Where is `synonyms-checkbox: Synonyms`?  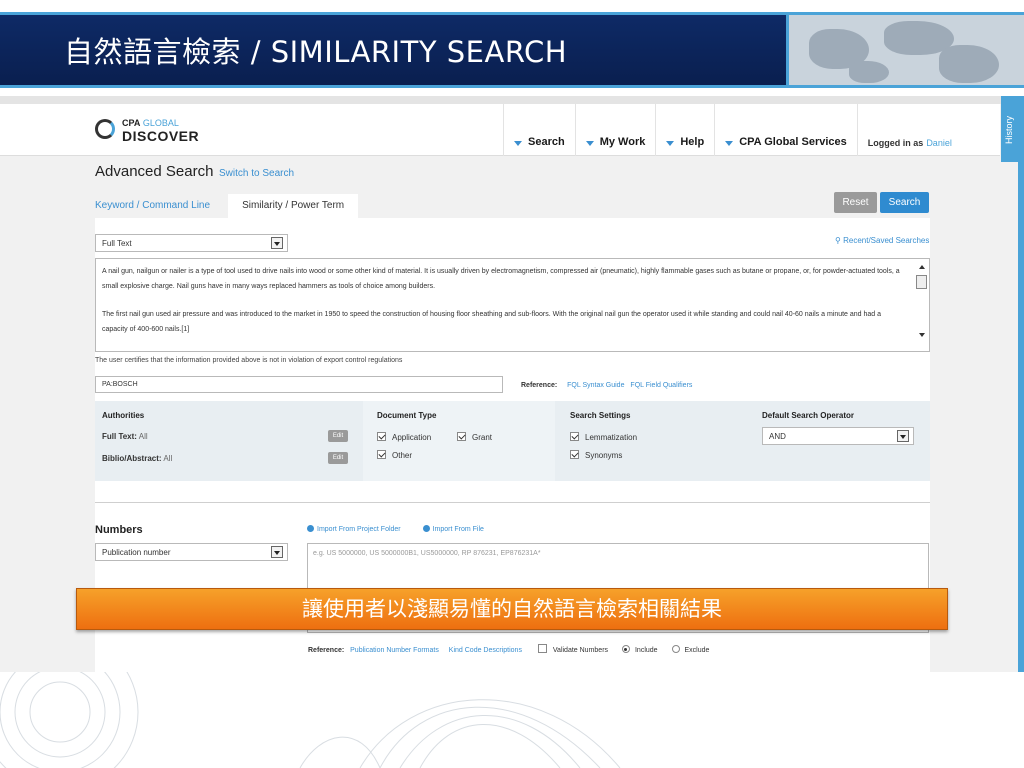
synonyms-checkbox: Synonyms is located at coordinates (596, 455).